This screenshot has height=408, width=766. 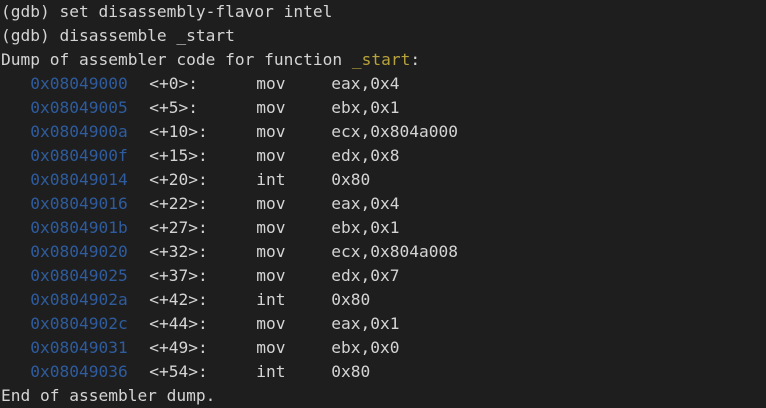 I want to click on instruction-address: 0x08049014, so click(x=79, y=179).